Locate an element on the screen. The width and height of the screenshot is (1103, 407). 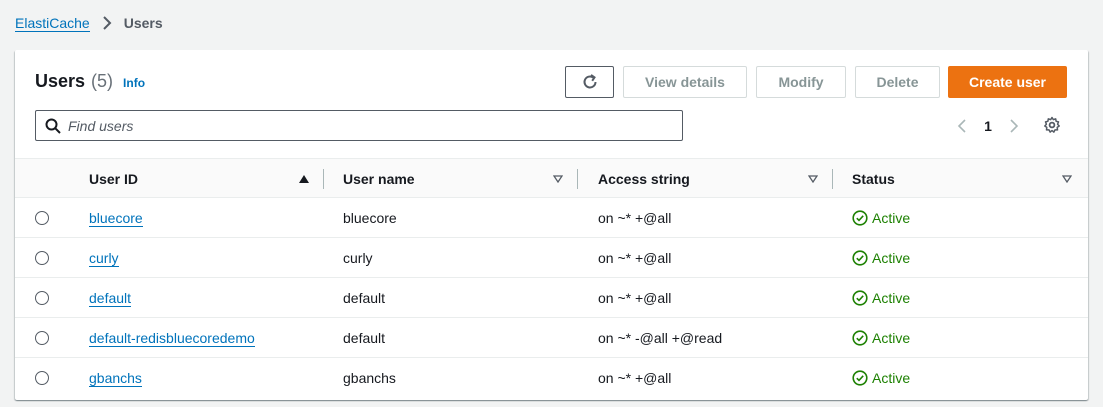
info-link: Info is located at coordinates (134, 83).